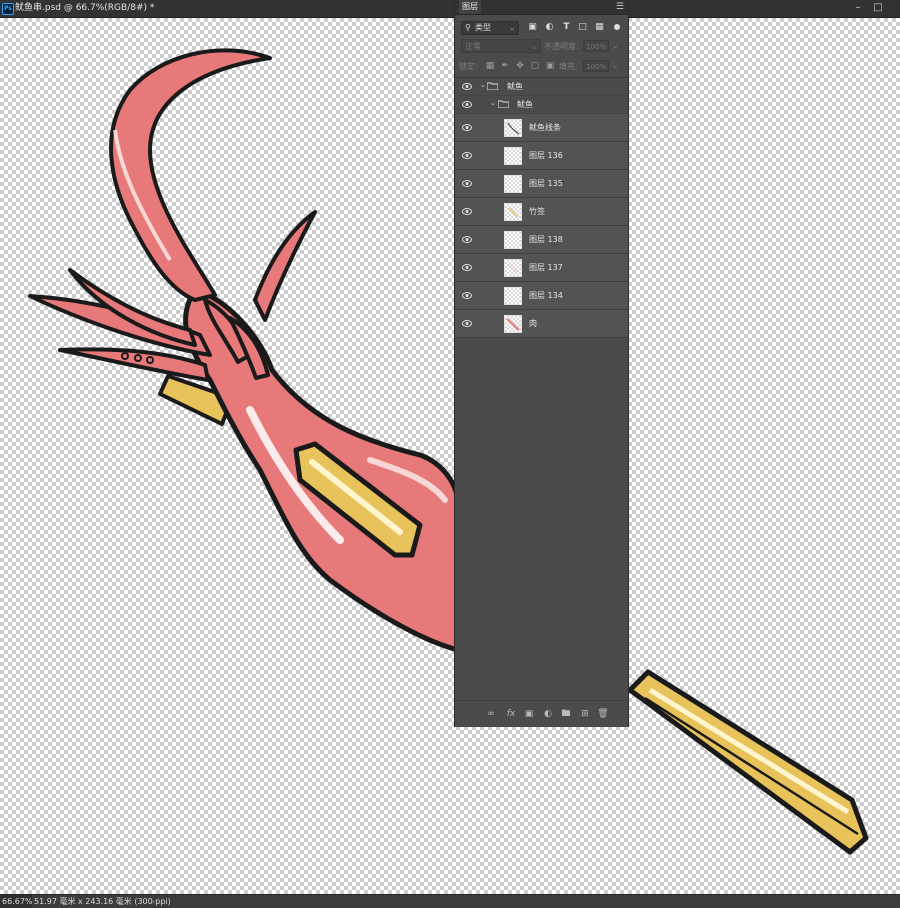 The height and width of the screenshot is (908, 900). Describe the element at coordinates (511, 714) in the screenshot. I see `fx-icon: fx` at that location.